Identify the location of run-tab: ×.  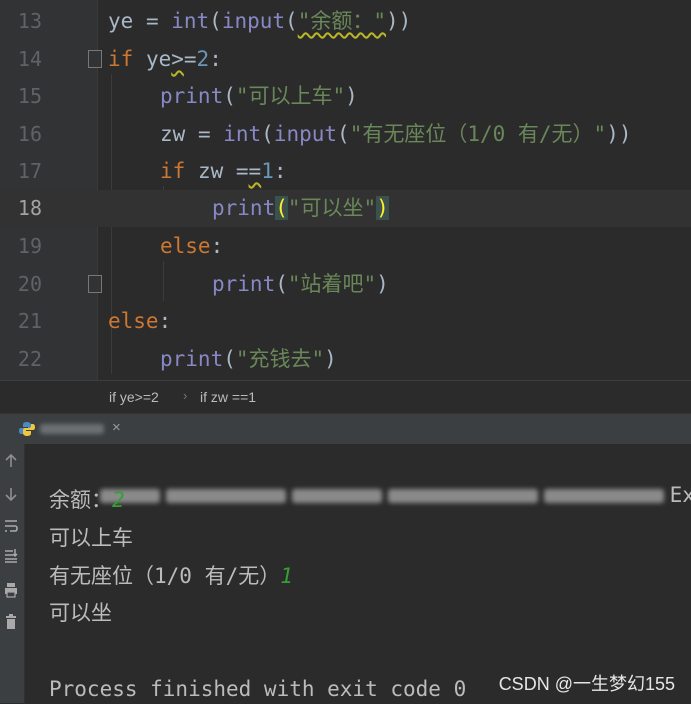
(66, 429).